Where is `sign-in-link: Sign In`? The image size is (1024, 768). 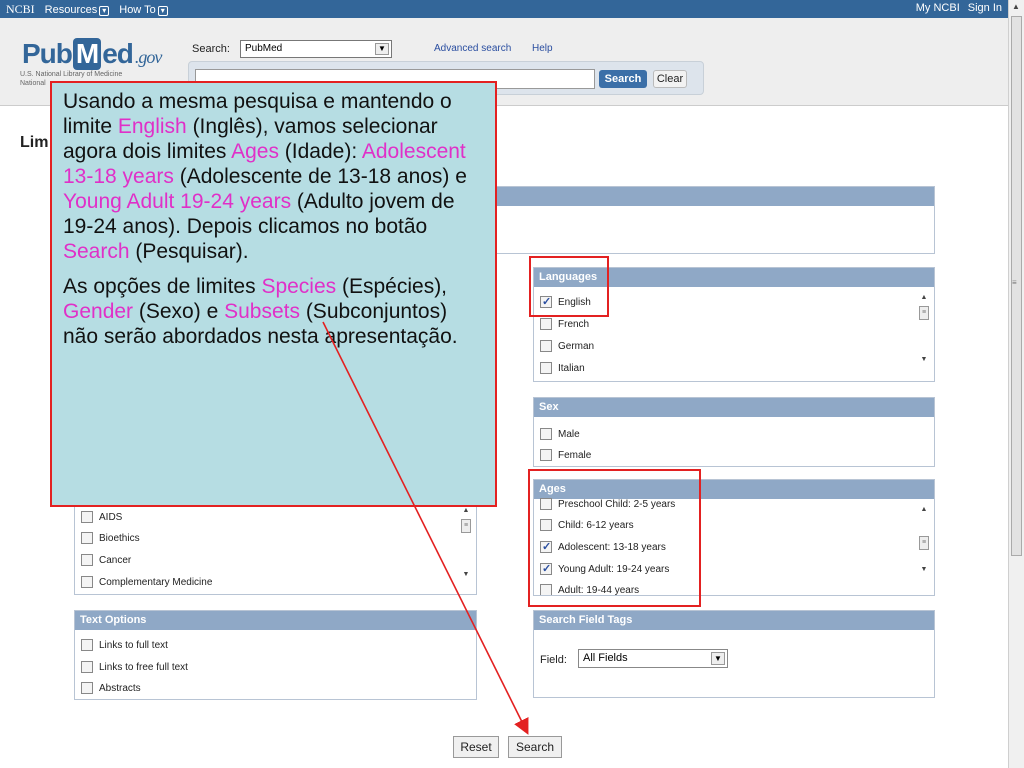
sign-in-link: Sign In is located at coordinates (985, 8).